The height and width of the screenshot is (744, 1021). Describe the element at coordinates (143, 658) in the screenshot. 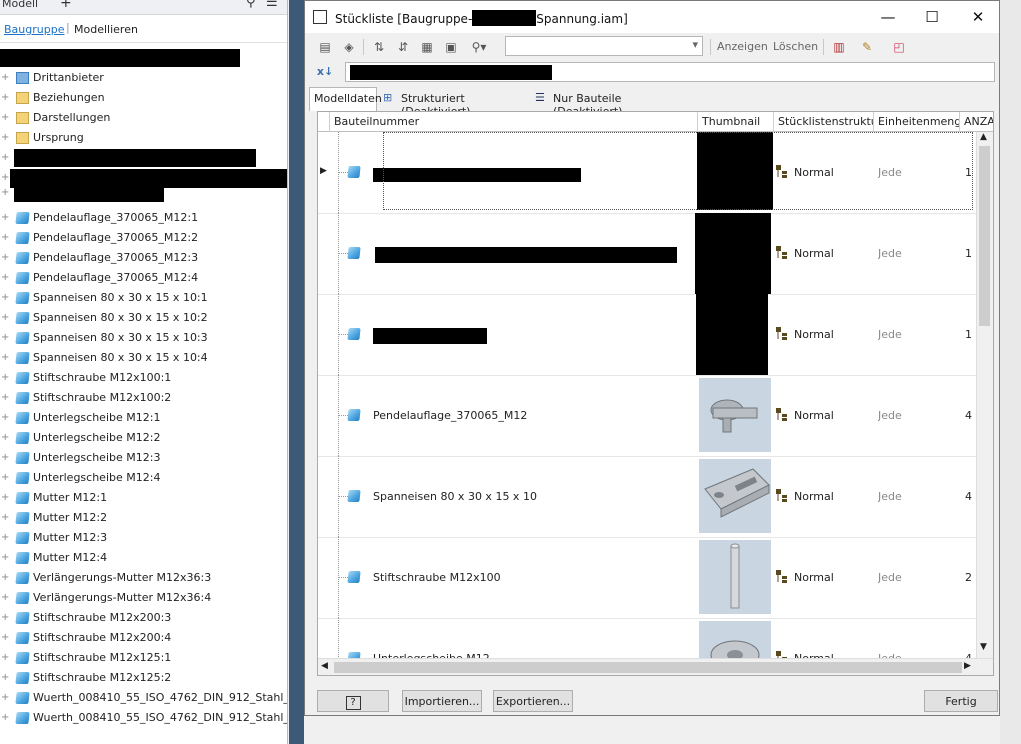

I see `tree-item: + Stiftschraube M12x125:1` at that location.